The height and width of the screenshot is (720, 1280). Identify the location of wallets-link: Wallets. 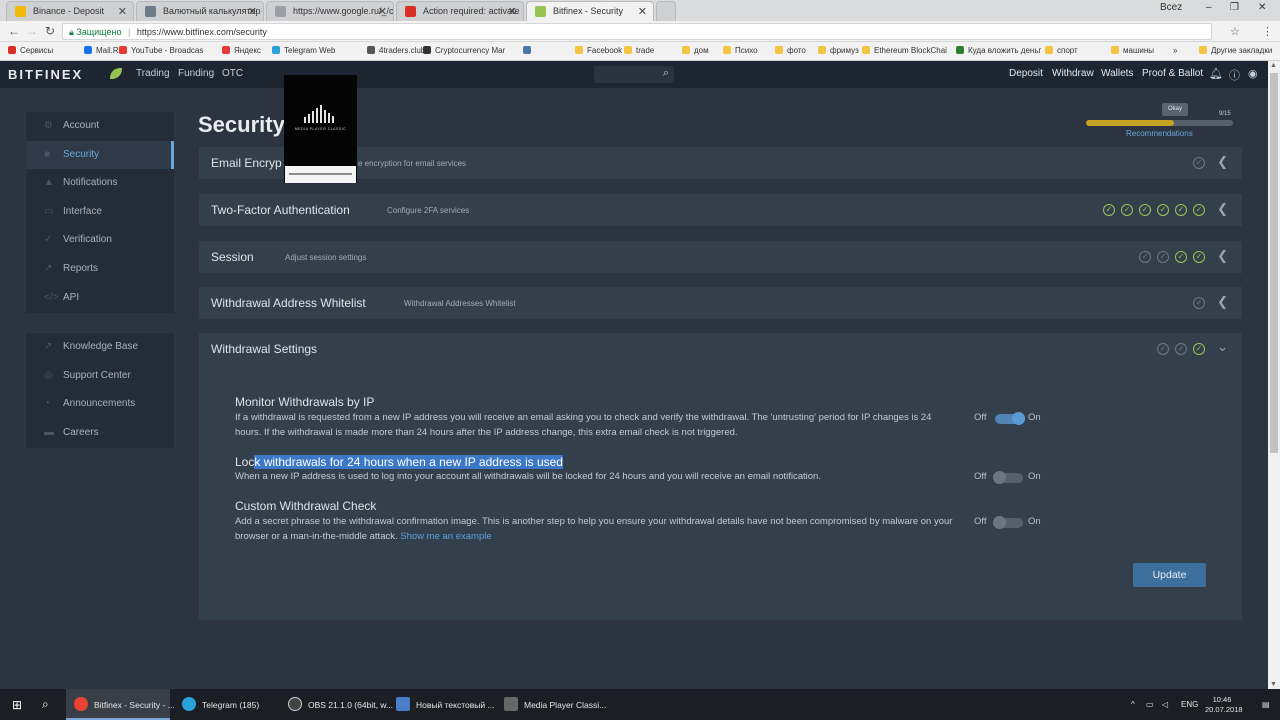
(1117, 73).